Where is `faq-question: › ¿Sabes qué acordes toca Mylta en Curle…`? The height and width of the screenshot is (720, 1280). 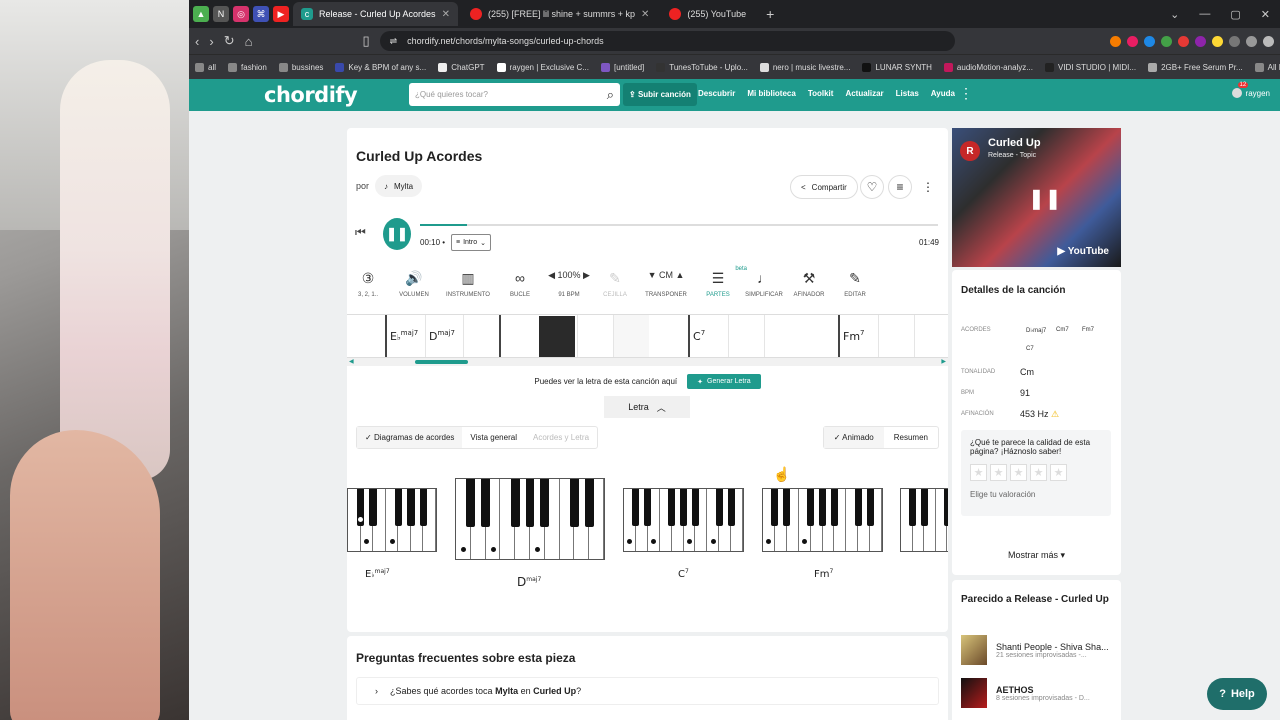
faq-question: › ¿Sabes qué acordes toca Mylta en Curle… is located at coordinates (647, 691).